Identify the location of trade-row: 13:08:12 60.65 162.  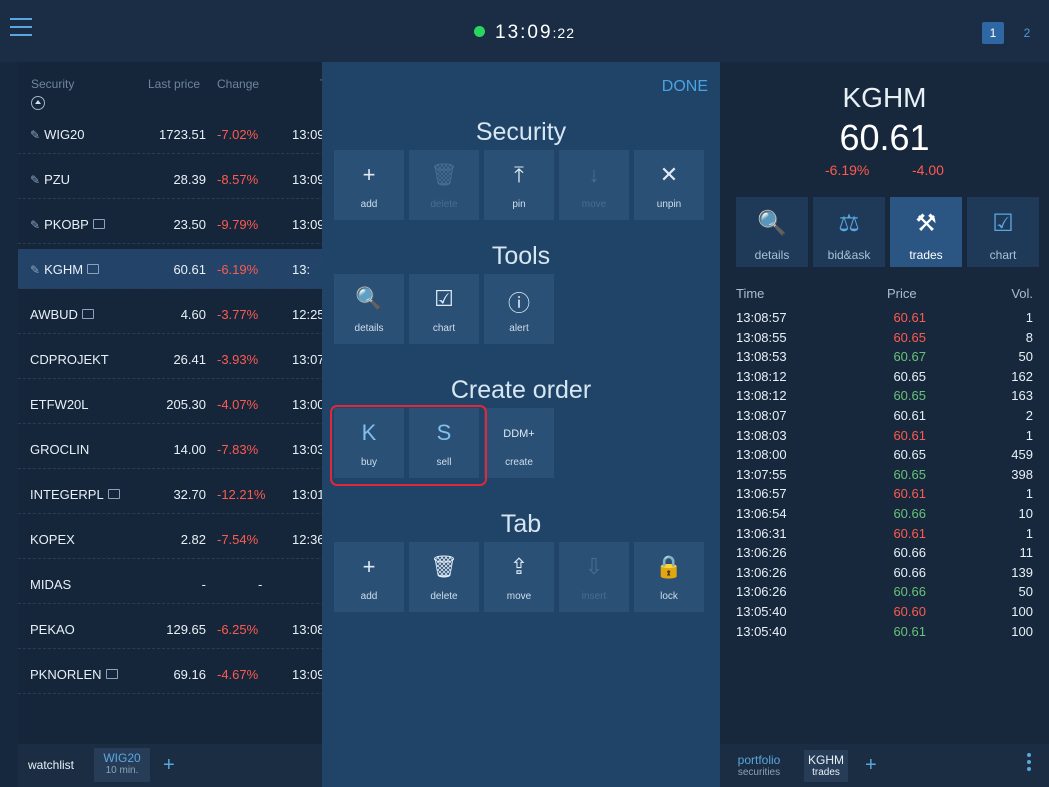
(884, 379).